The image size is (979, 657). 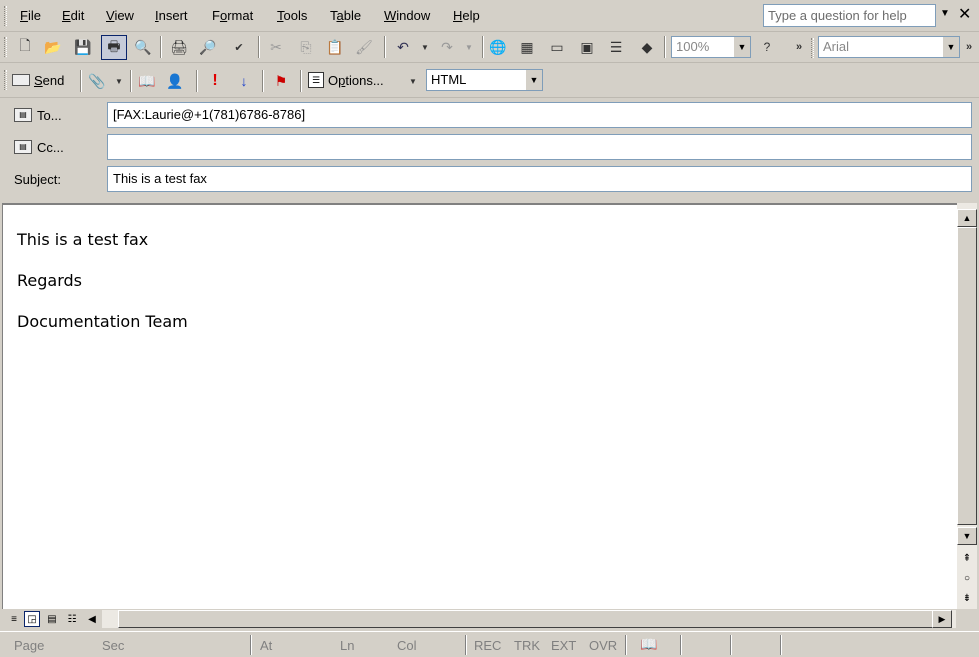 What do you see at coordinates (967, 376) in the screenshot?
I see `vertical-scroll-thumb` at bounding box center [967, 376].